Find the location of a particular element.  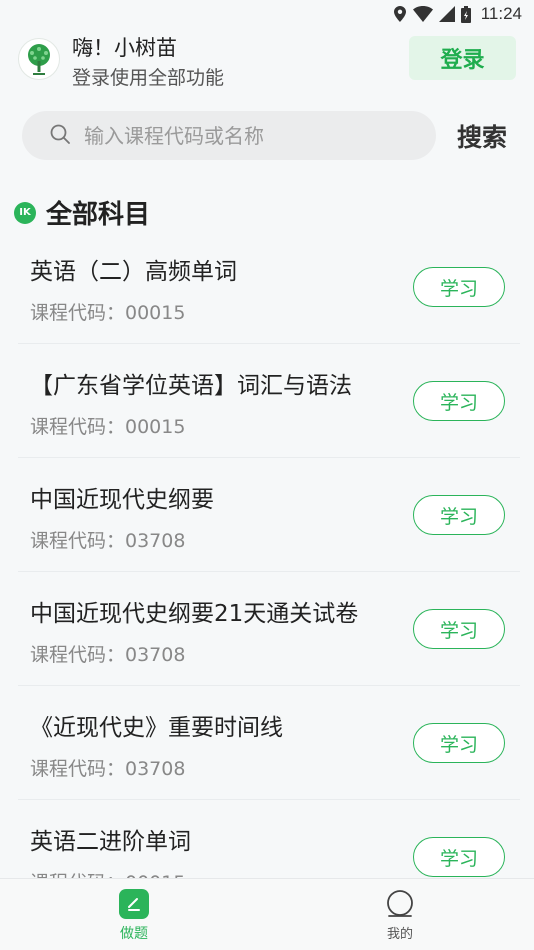

nav-item-practice: 做题 is located at coordinates (134, 916).